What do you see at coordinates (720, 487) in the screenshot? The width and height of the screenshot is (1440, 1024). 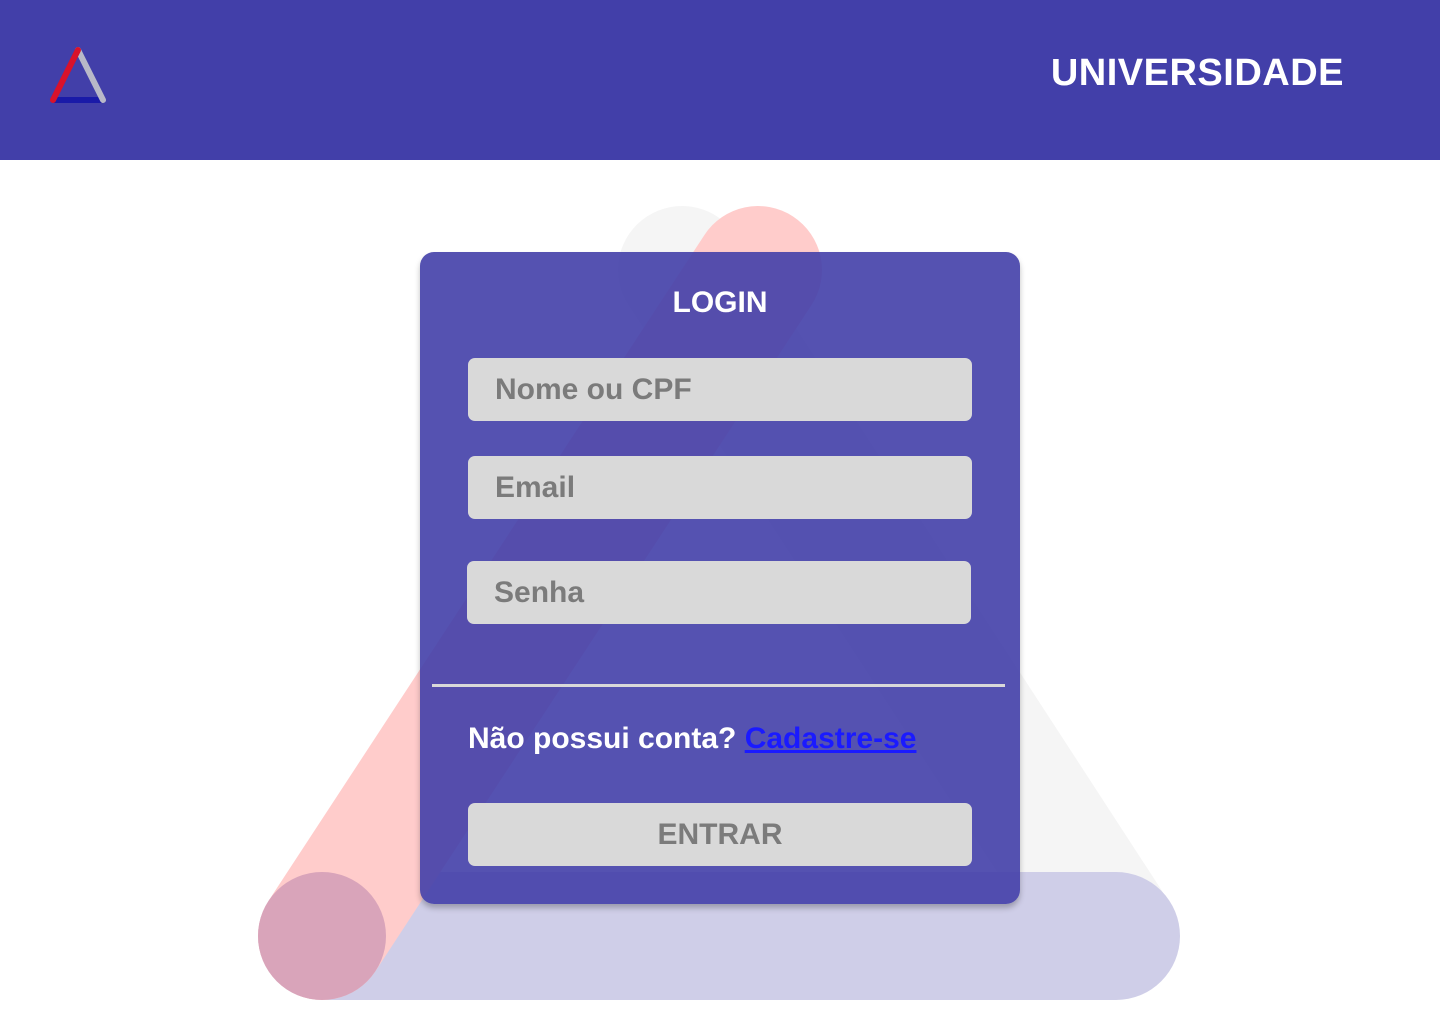 I see `email-input` at bounding box center [720, 487].